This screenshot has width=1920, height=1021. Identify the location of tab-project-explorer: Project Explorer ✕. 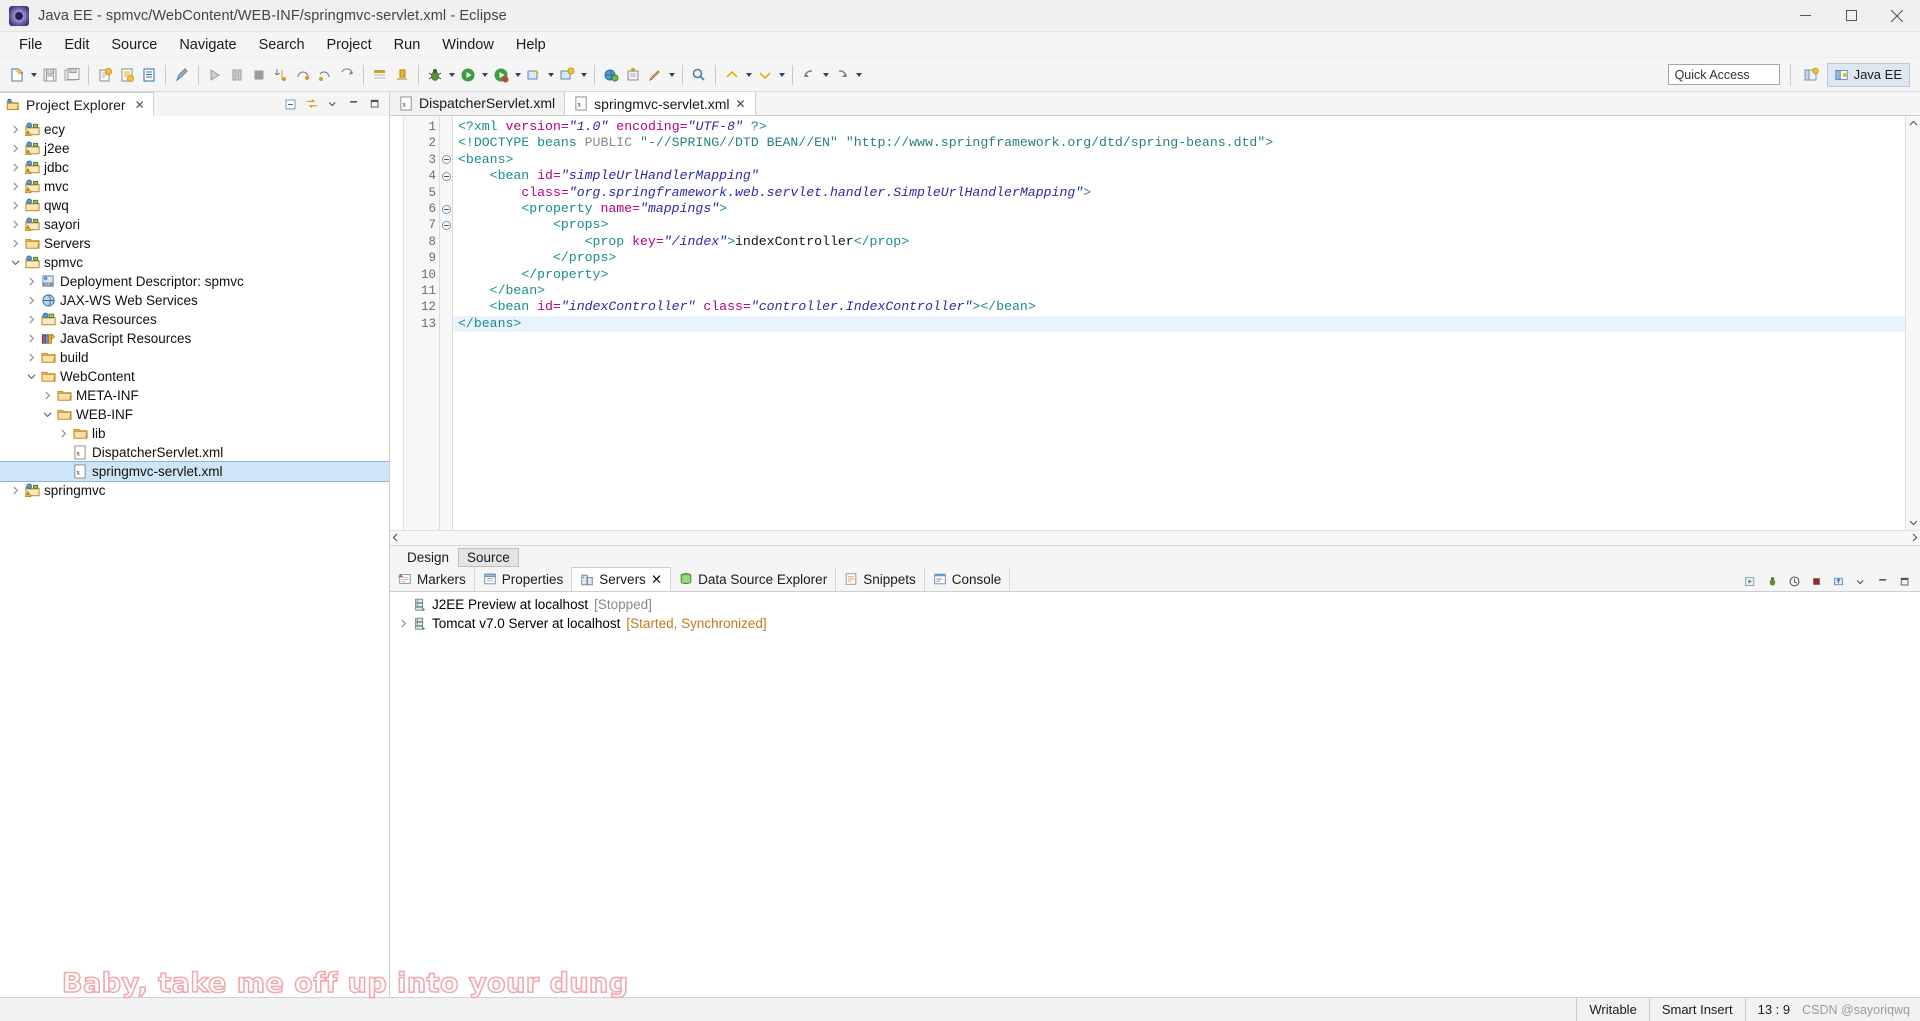
(77, 104).